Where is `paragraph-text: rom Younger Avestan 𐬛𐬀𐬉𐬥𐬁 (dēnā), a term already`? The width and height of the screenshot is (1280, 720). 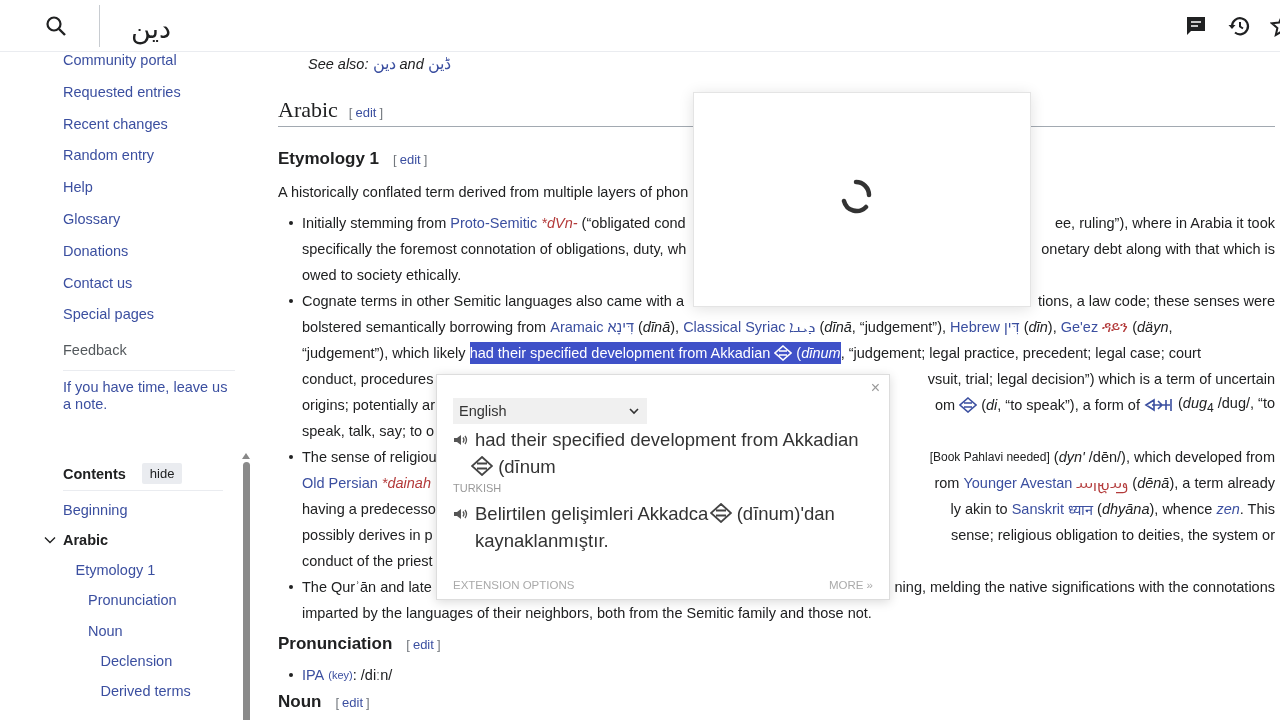 paragraph-text: rom Younger Avestan 𐬛𐬀𐬉𐬥𐬁 (dēnā), a term already is located at coordinates (1104, 483).